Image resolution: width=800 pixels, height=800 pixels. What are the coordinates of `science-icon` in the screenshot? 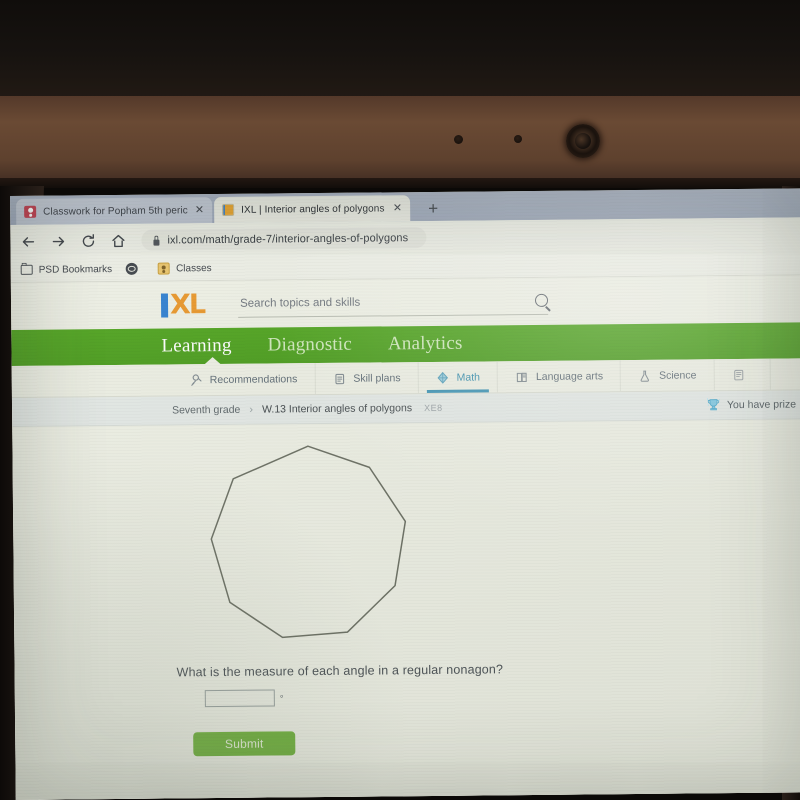 It's located at (645, 375).